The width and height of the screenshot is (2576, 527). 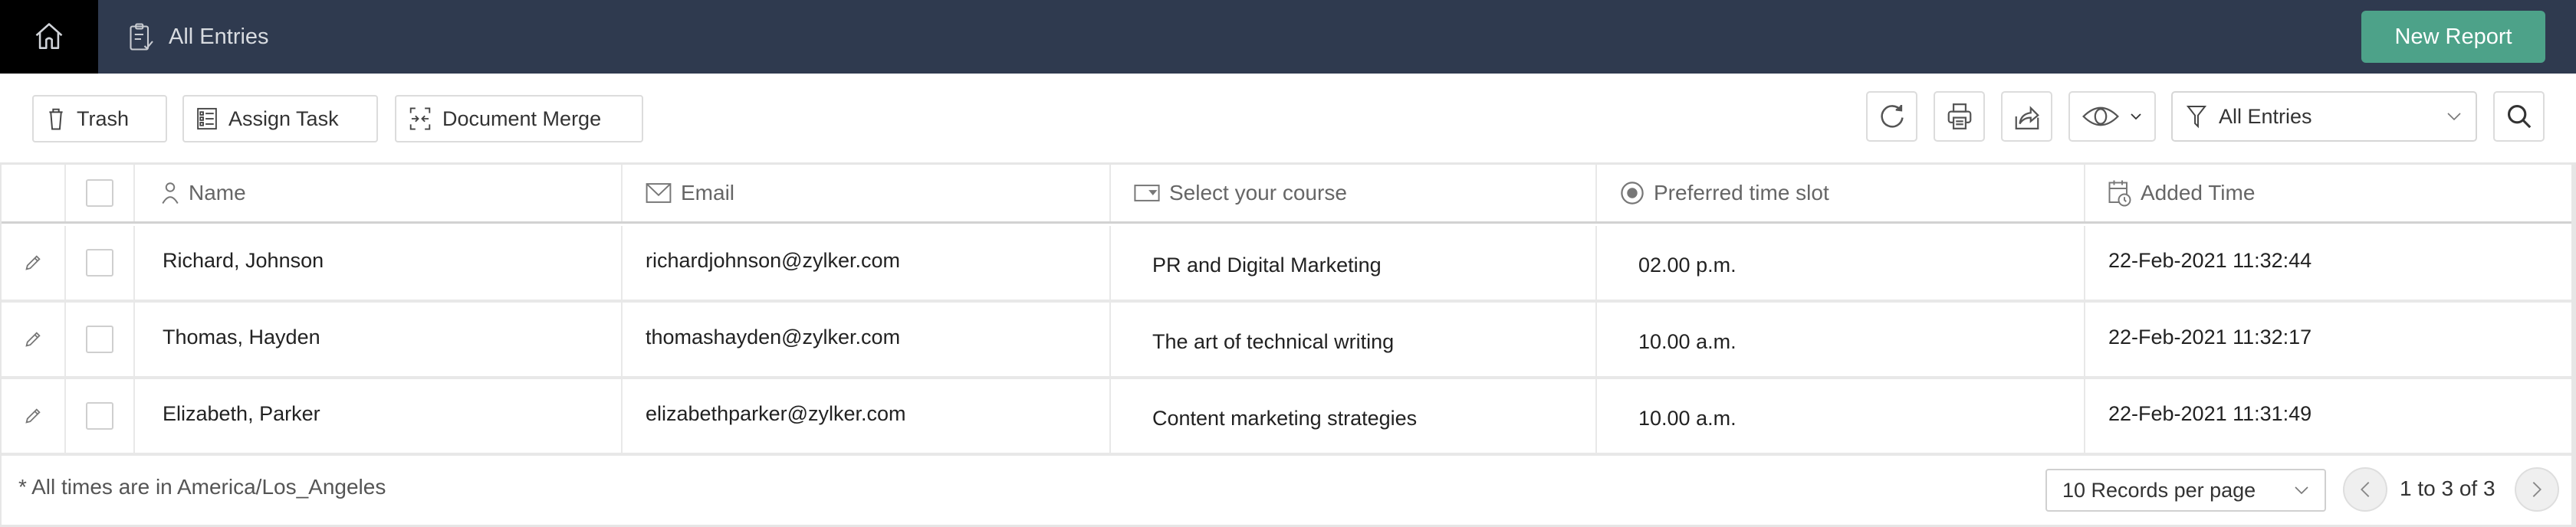 I want to click on chevron-left-icon, so click(x=2365, y=489).